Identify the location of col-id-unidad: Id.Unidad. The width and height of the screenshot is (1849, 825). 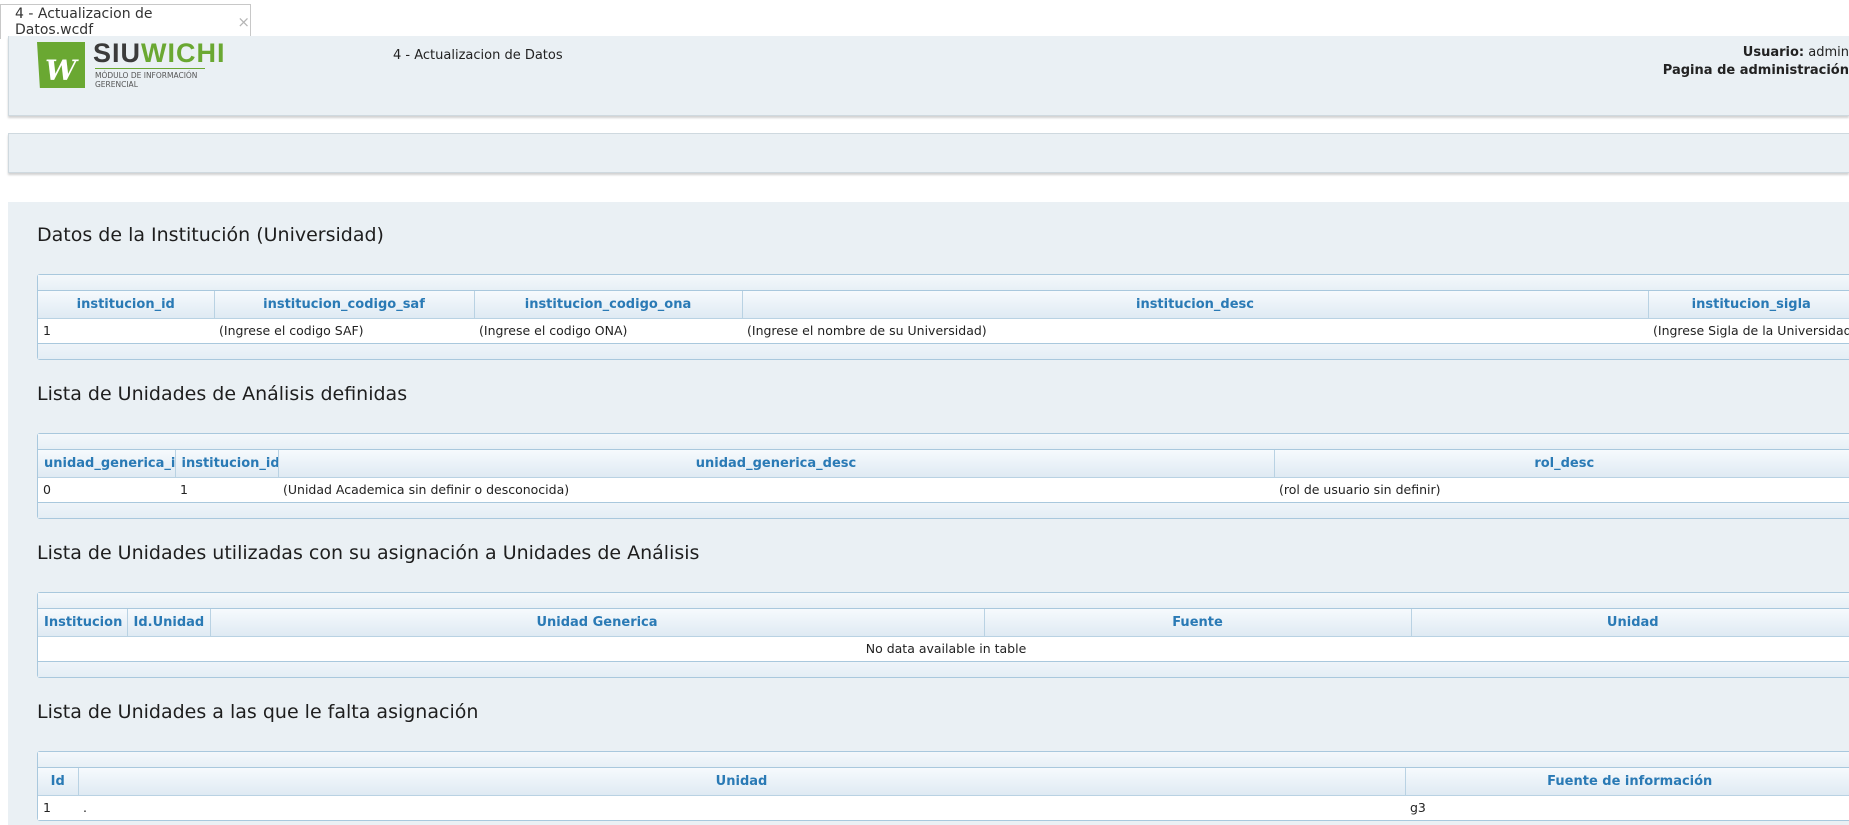
(169, 623).